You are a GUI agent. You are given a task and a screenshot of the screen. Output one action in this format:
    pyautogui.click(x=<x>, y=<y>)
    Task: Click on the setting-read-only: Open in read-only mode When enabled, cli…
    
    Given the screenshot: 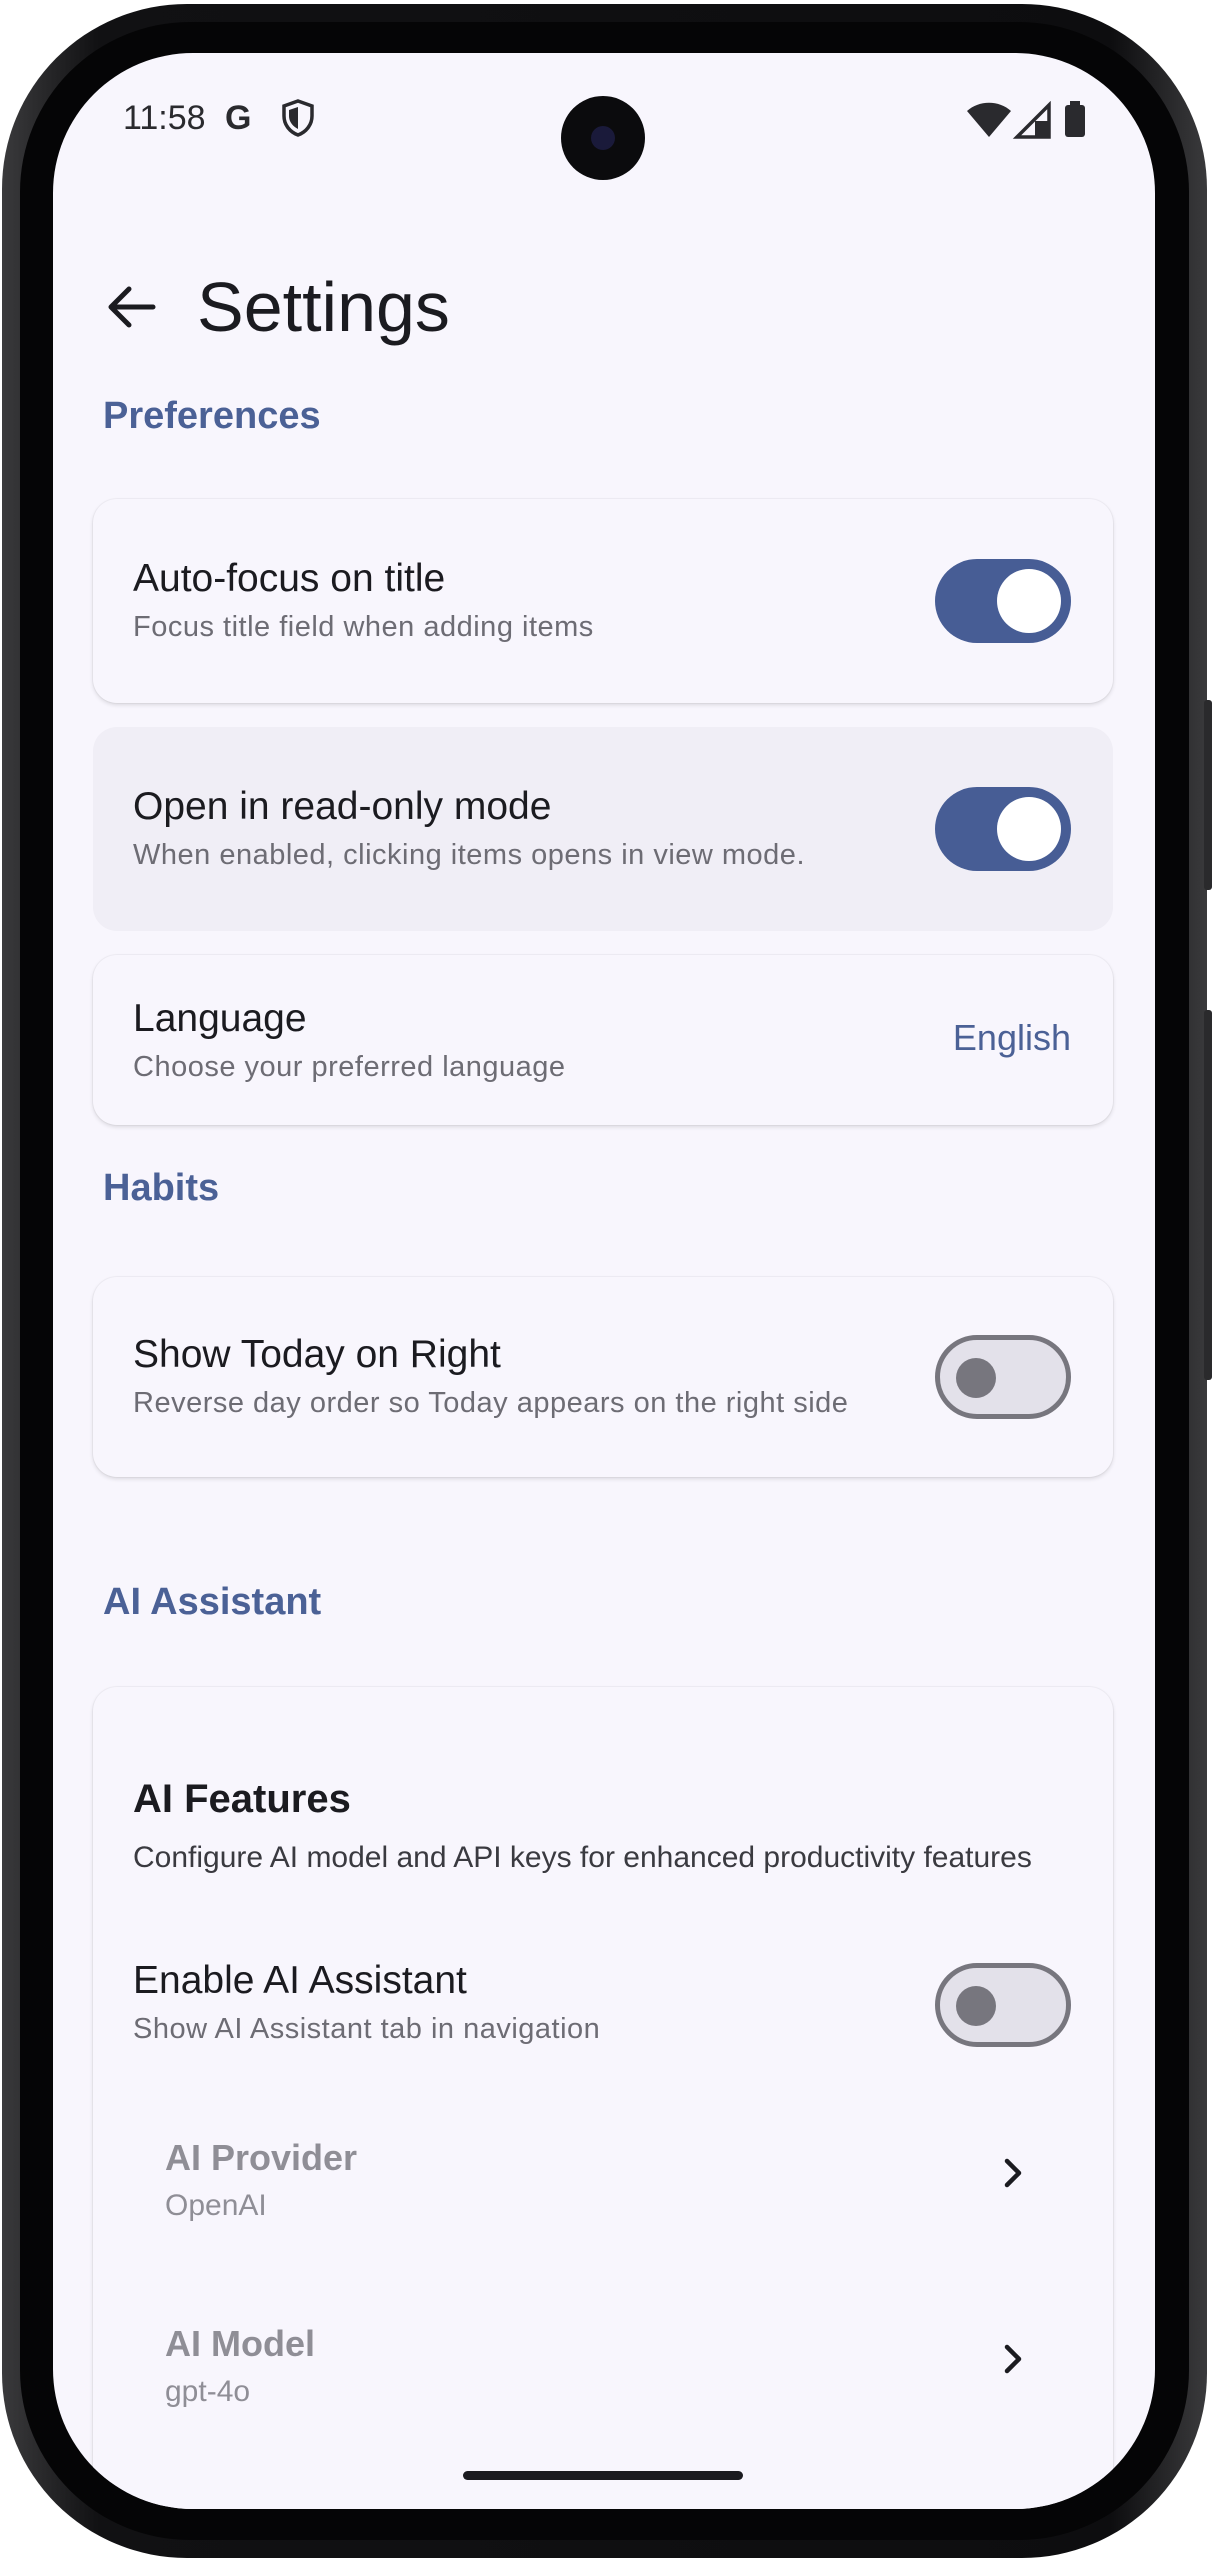 What is the action you would take?
    pyautogui.click(x=603, y=829)
    